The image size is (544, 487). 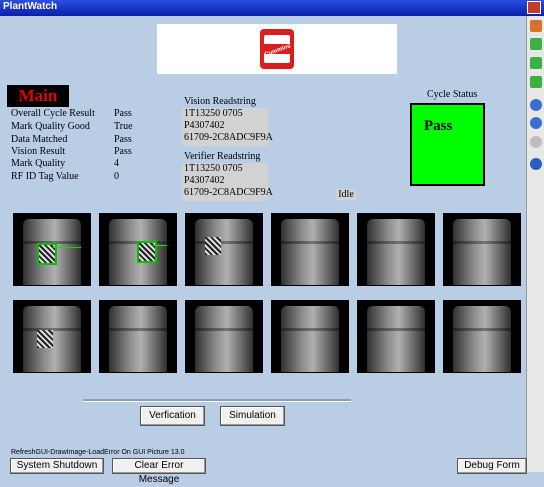 I want to click on stop-icon, so click(x=536, y=142).